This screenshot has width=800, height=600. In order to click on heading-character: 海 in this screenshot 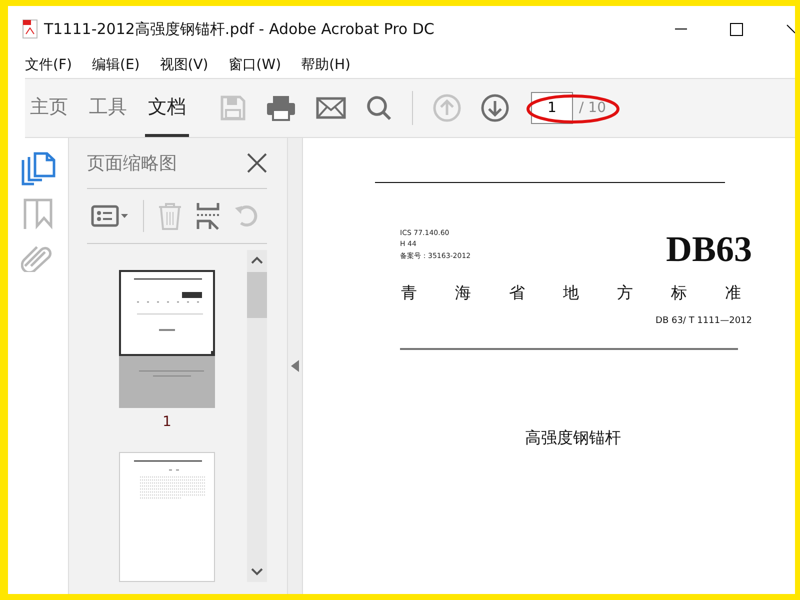, I will do `click(463, 293)`.